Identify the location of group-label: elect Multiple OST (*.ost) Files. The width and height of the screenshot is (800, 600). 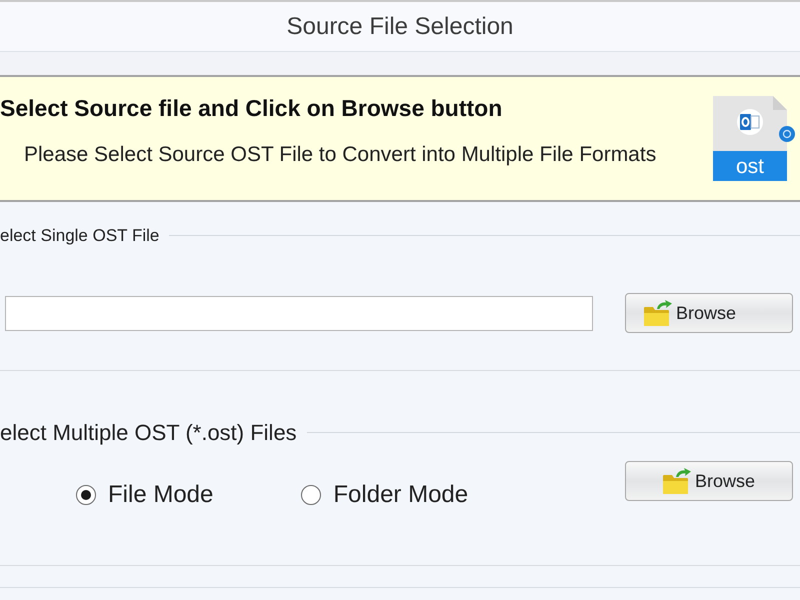
(148, 433).